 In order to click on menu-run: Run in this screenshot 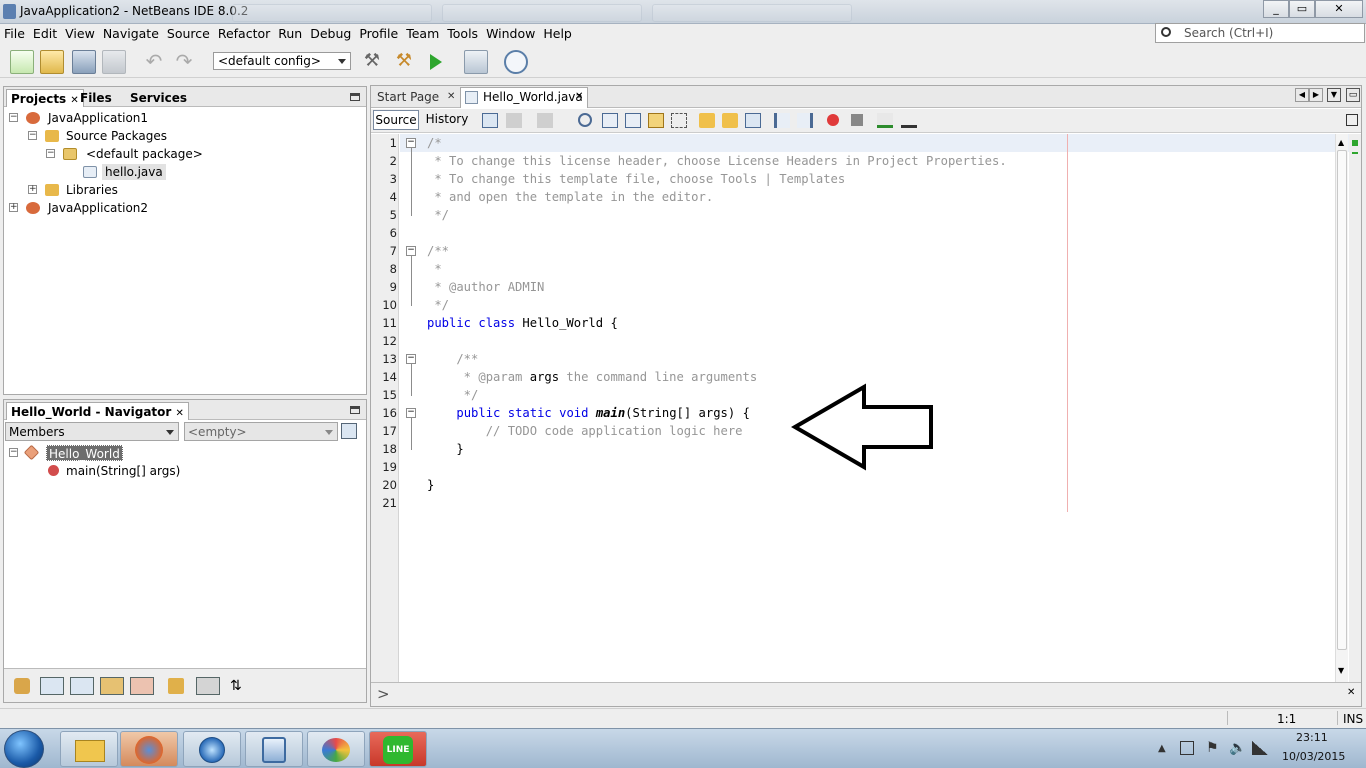, I will do `click(290, 32)`.